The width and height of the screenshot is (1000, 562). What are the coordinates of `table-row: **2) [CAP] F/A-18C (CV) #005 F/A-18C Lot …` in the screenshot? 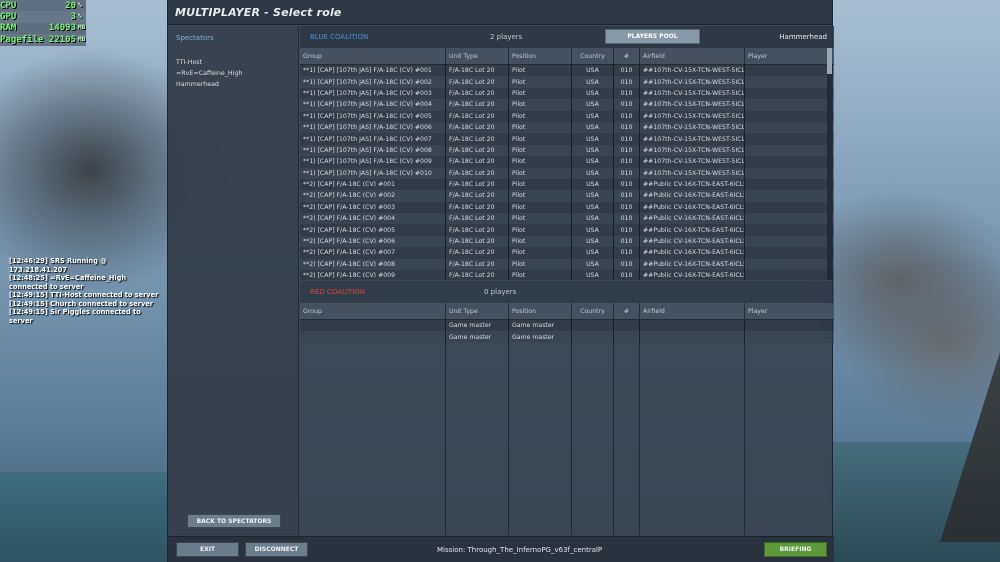 It's located at (567, 230).